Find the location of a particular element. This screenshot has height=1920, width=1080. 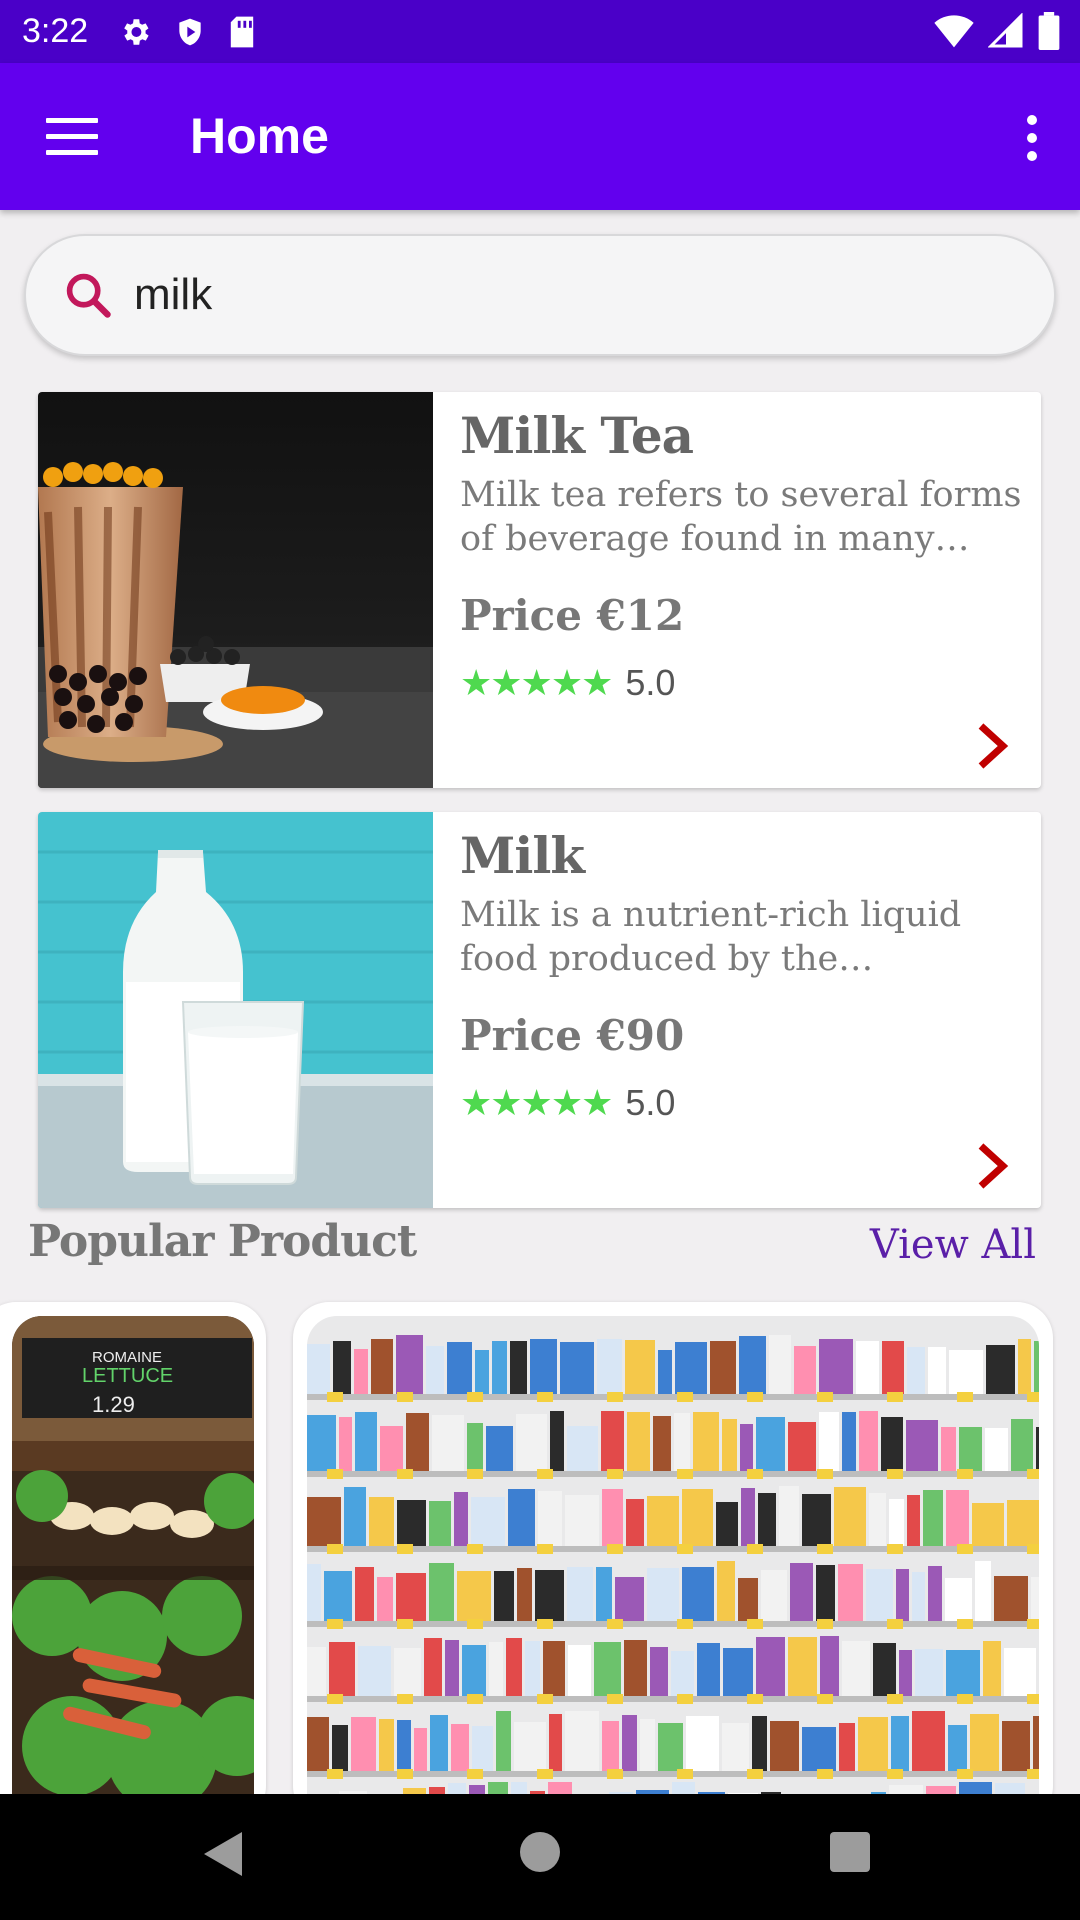

status-icons-right is located at coordinates (997, 31).